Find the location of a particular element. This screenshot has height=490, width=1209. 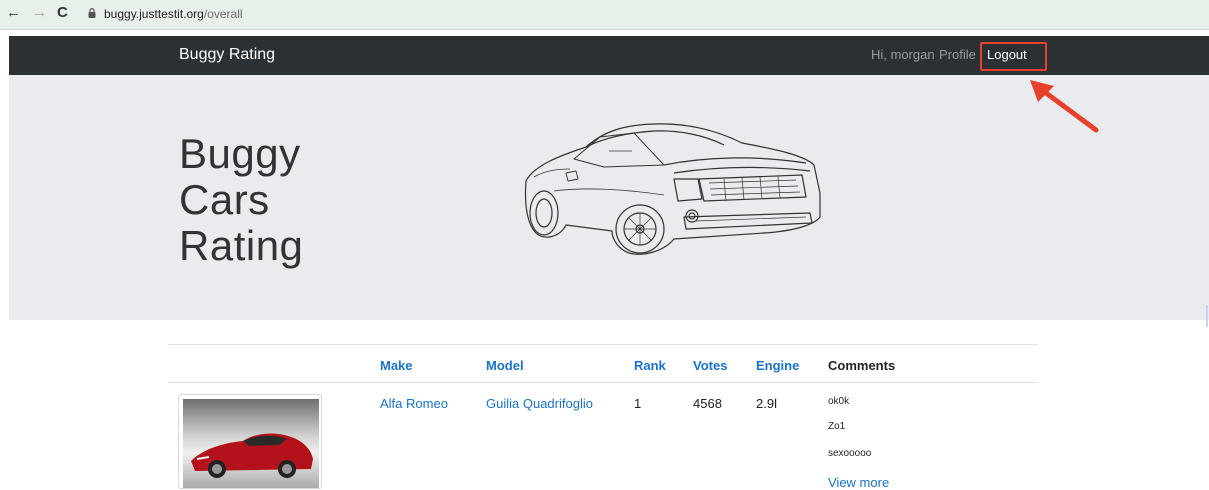

car-thumbnail is located at coordinates (250, 441).